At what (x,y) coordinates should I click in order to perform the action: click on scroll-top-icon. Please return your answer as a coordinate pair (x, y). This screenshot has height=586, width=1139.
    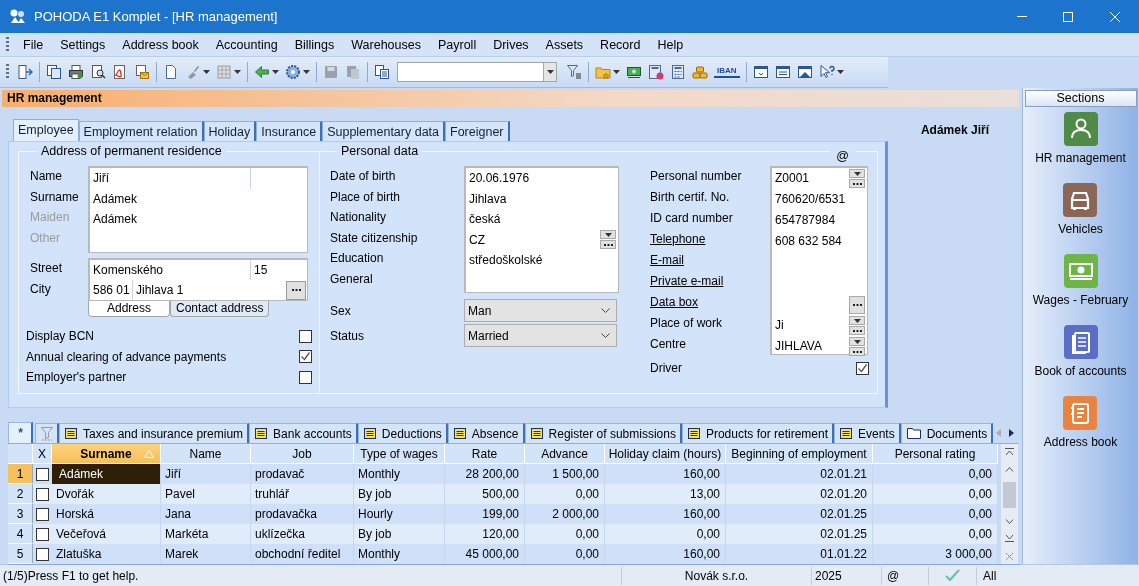
    Looking at the image, I should click on (1009, 452).